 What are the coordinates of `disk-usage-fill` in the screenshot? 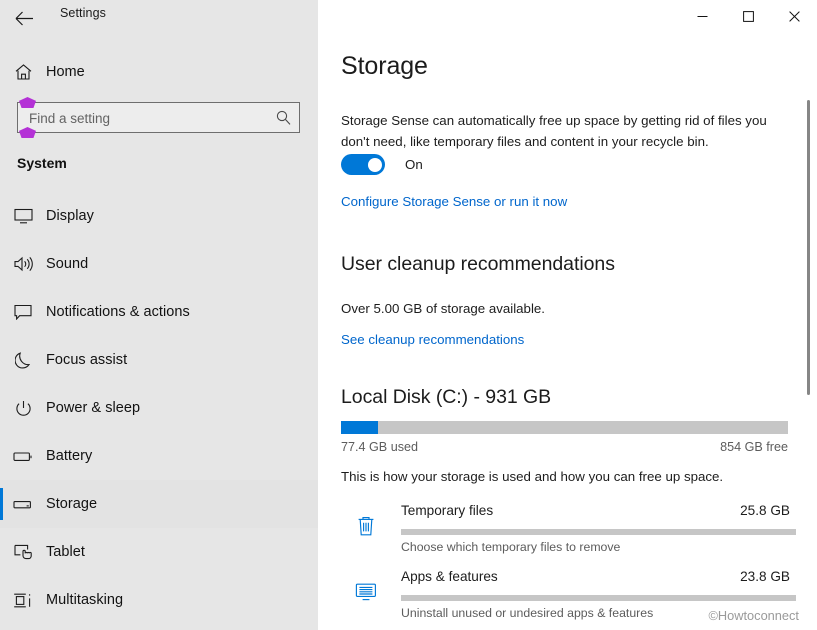 It's located at (360, 427).